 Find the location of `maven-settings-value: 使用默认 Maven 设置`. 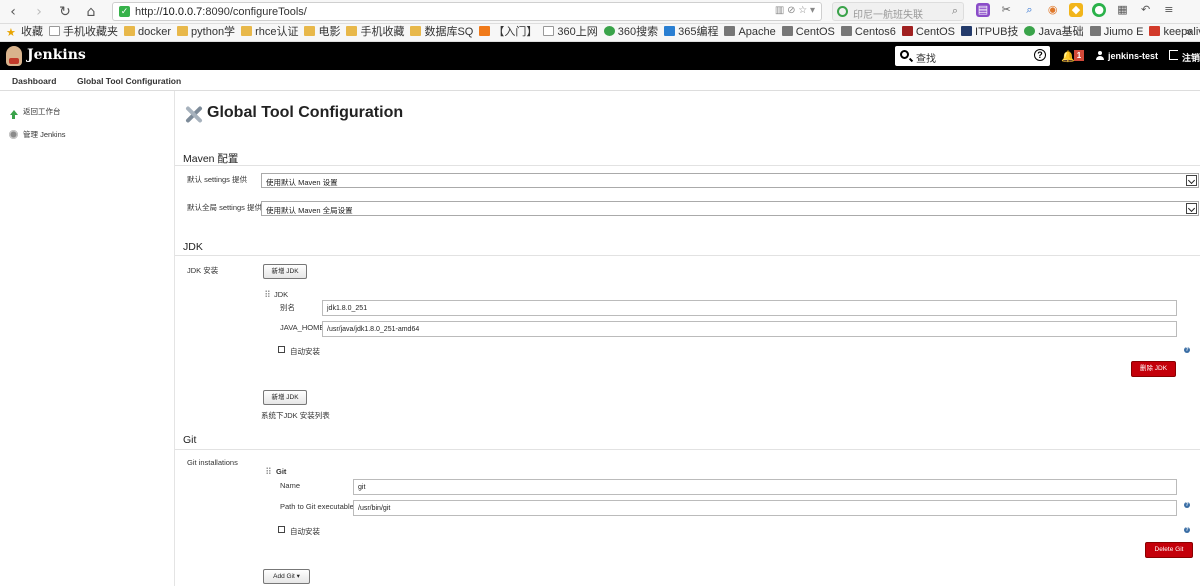

maven-settings-value: 使用默认 Maven 设置 is located at coordinates (302, 182).